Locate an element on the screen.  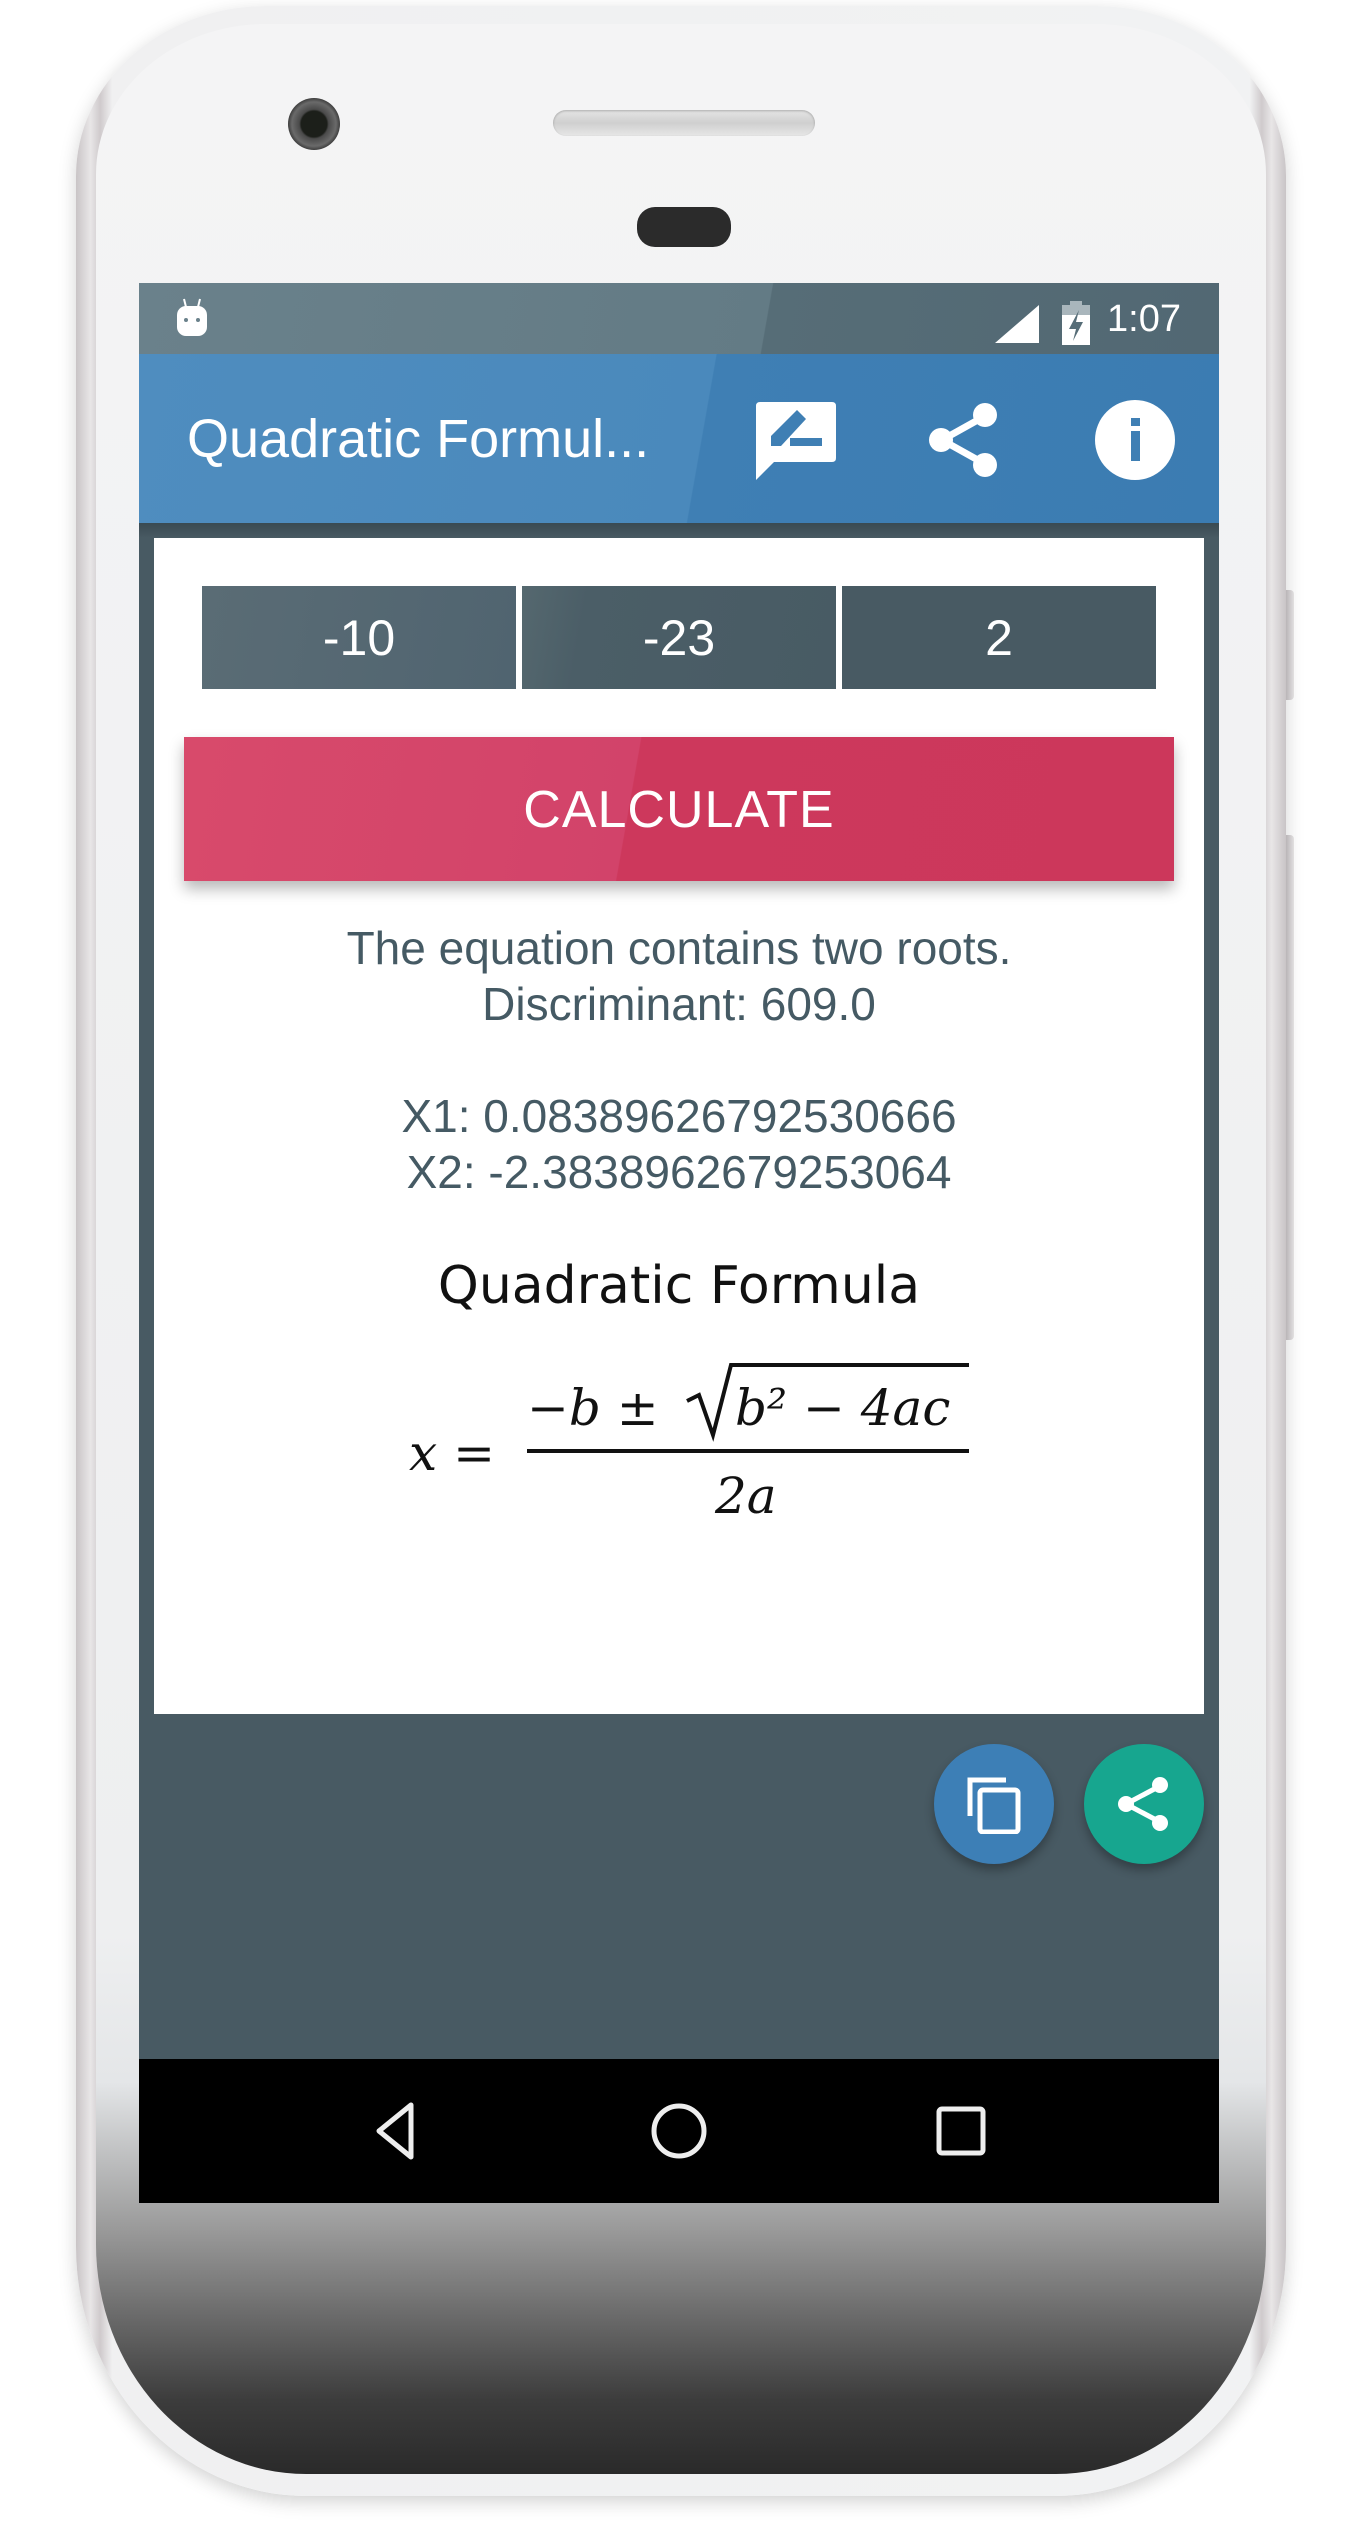
copy-fab is located at coordinates (994, 1804).